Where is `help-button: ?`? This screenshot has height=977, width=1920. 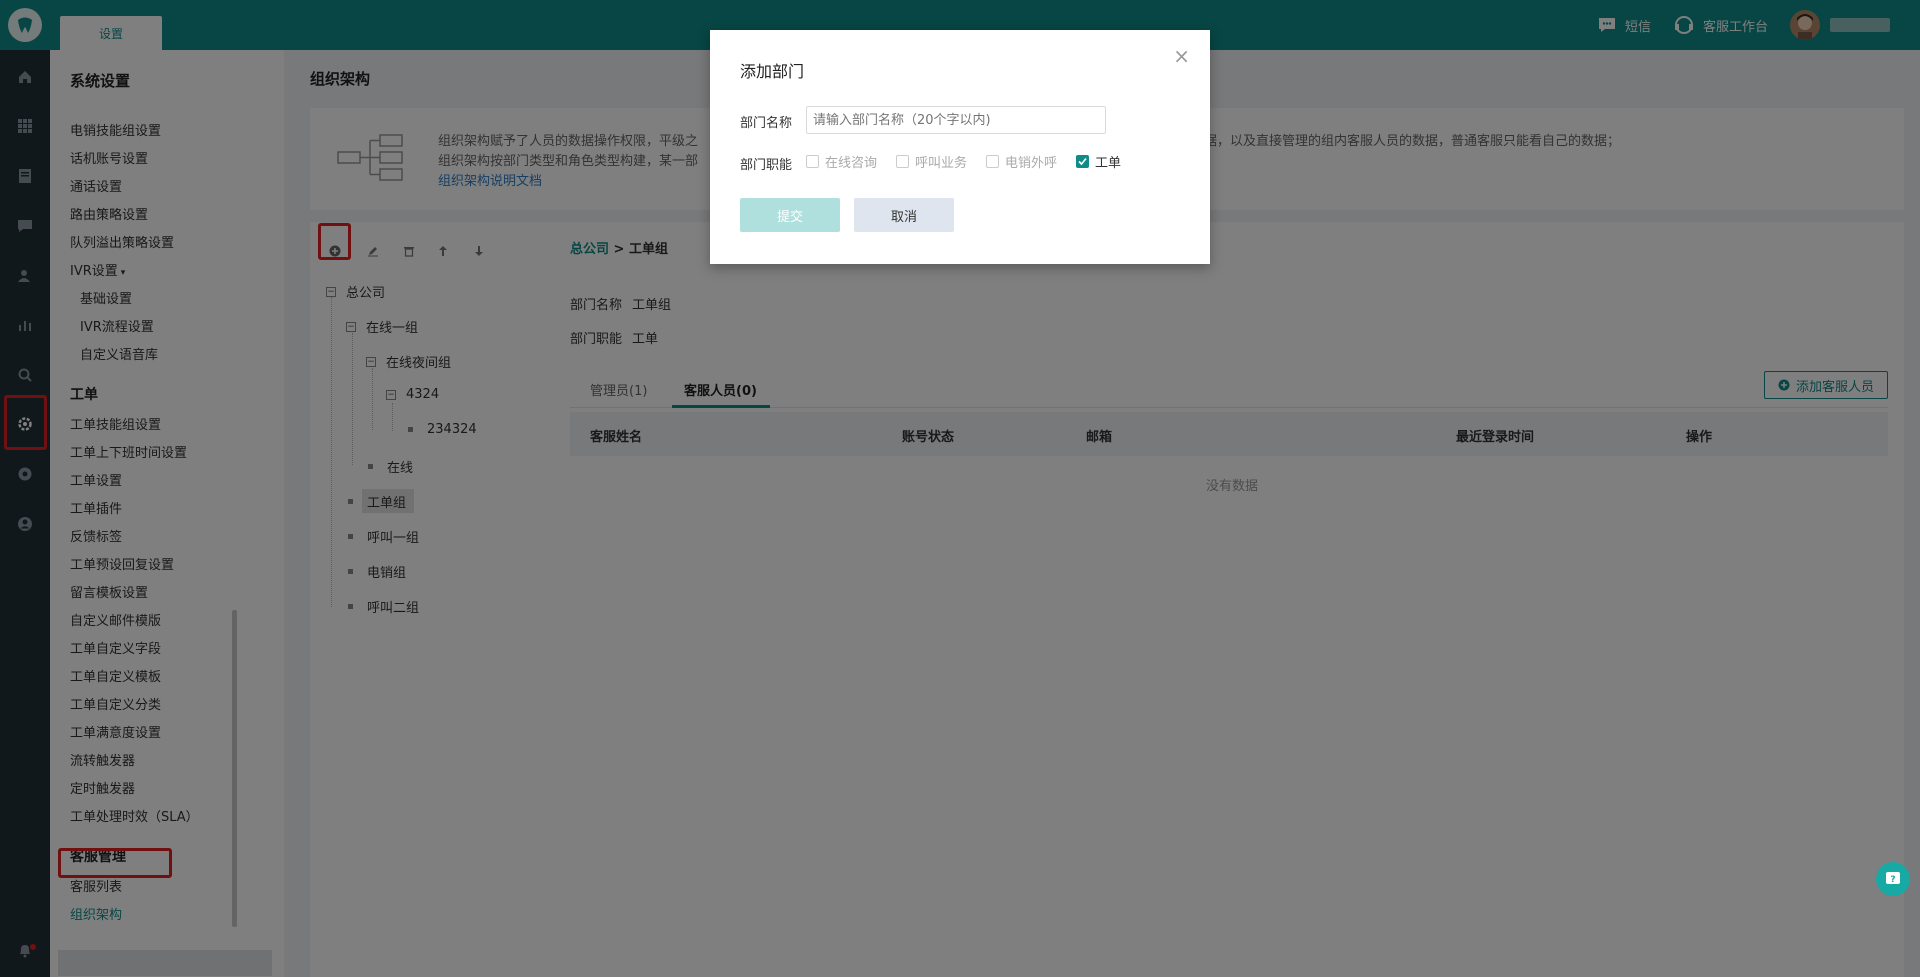
help-button: ? is located at coordinates (1893, 879).